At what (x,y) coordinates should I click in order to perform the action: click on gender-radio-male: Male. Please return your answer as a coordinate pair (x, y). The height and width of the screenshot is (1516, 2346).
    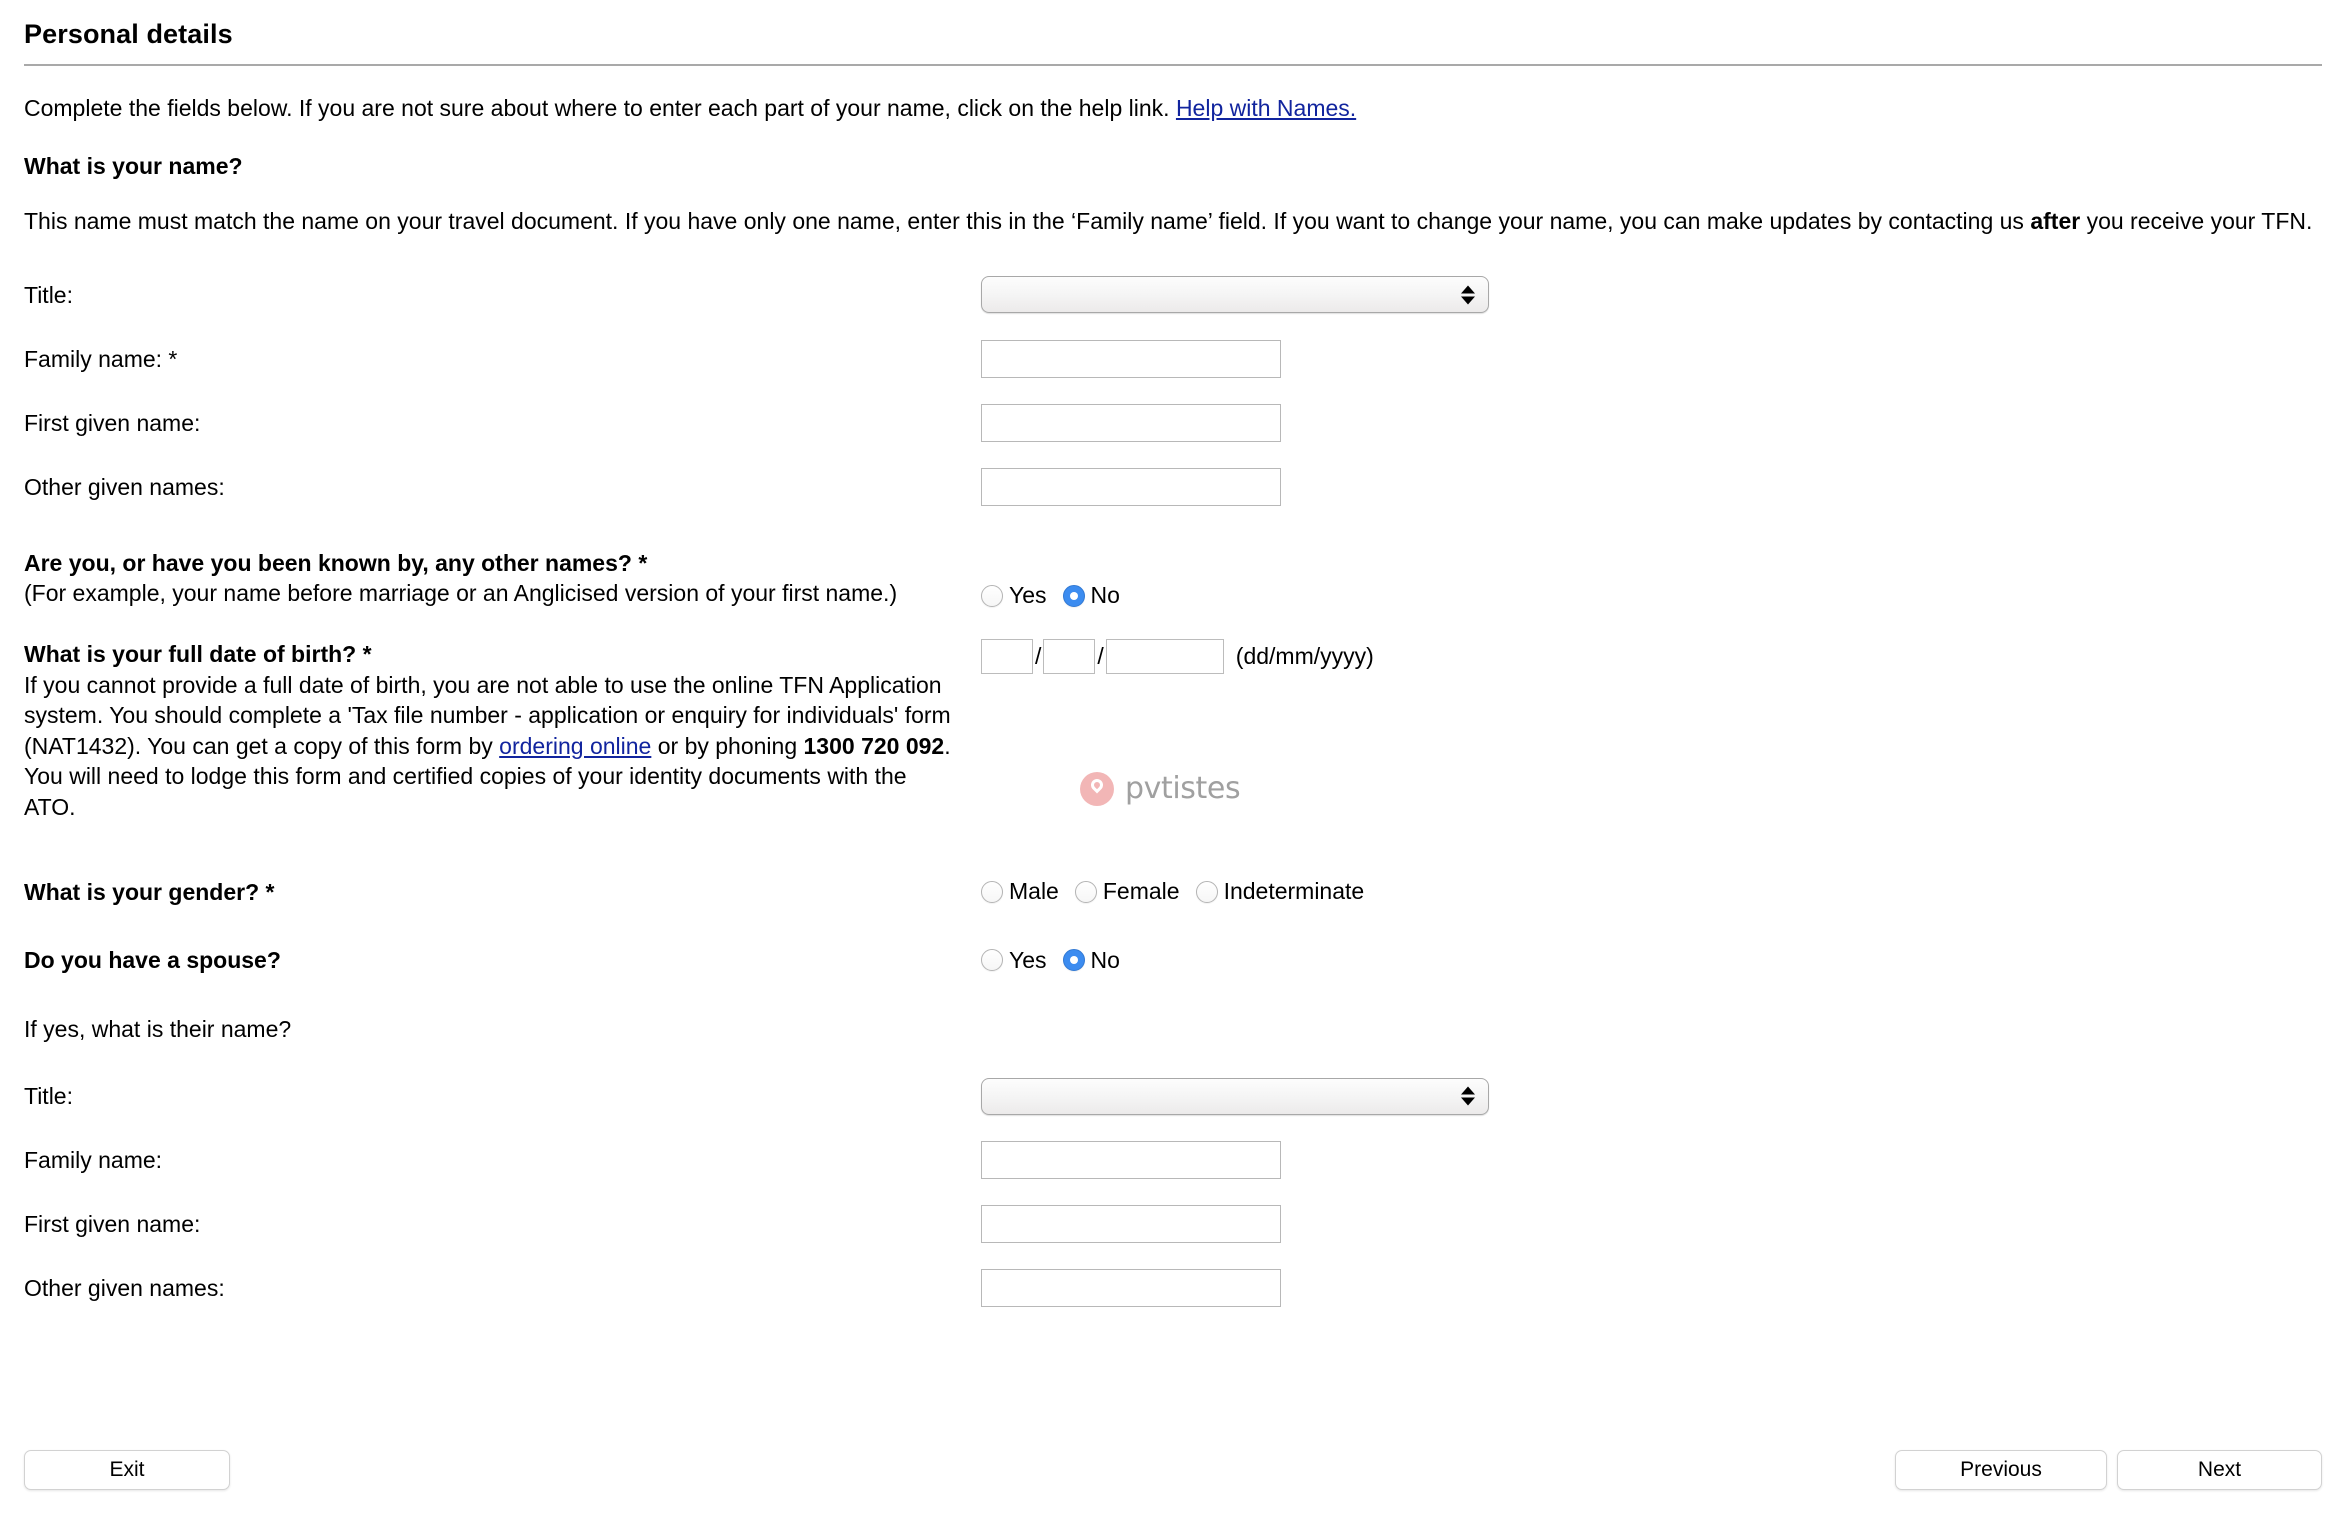
    Looking at the image, I should click on (1020, 891).